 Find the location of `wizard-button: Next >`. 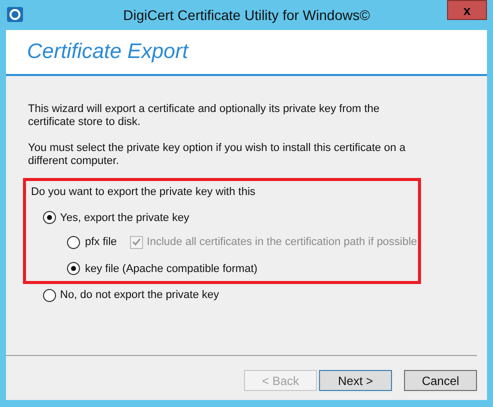

wizard-button: Next > is located at coordinates (355, 380).